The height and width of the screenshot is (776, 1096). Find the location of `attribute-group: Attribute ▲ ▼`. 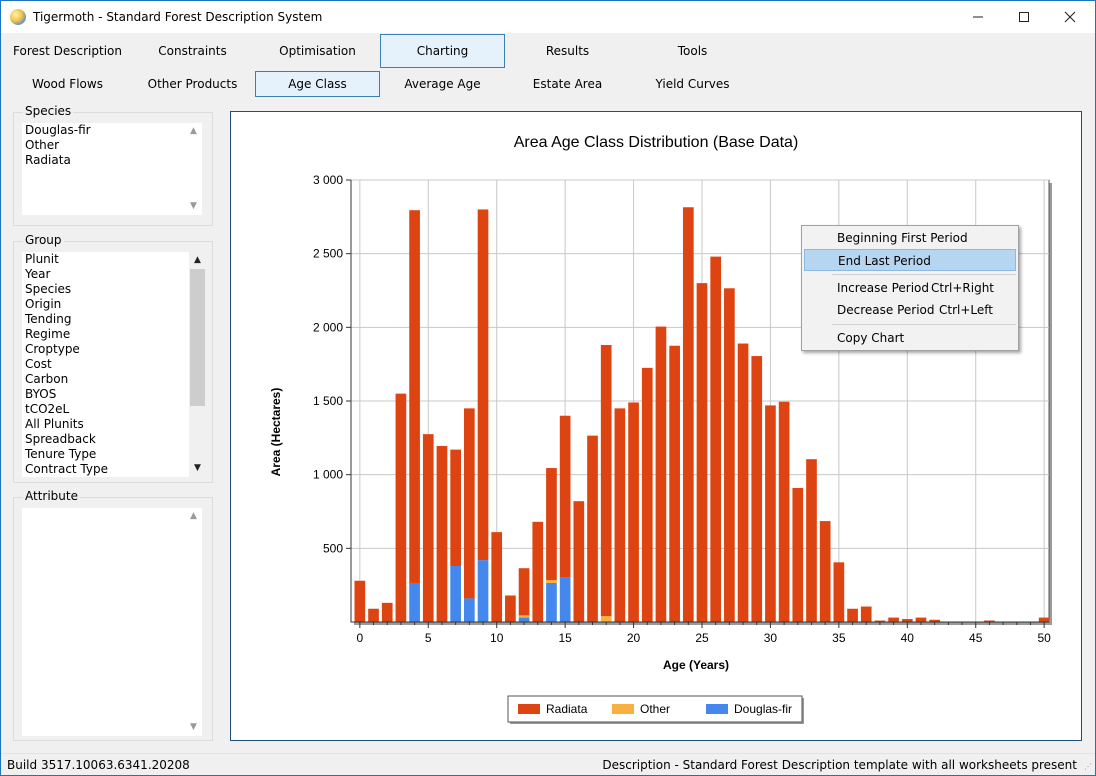

attribute-group: Attribute ▲ ▼ is located at coordinates (113, 615).